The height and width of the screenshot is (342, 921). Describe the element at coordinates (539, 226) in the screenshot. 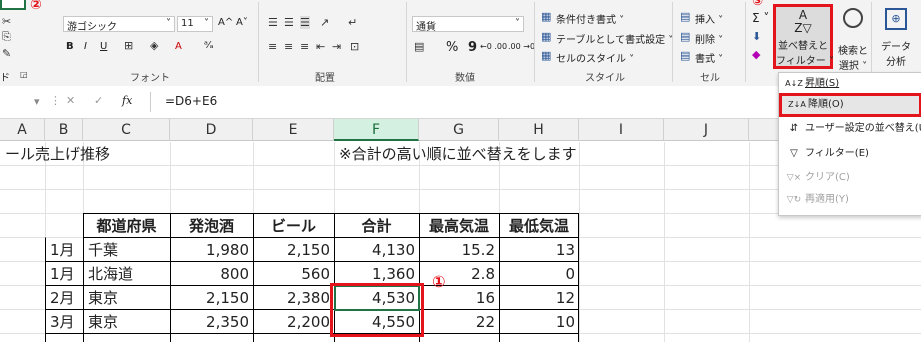

I see `header-cell: 最低気温` at that location.